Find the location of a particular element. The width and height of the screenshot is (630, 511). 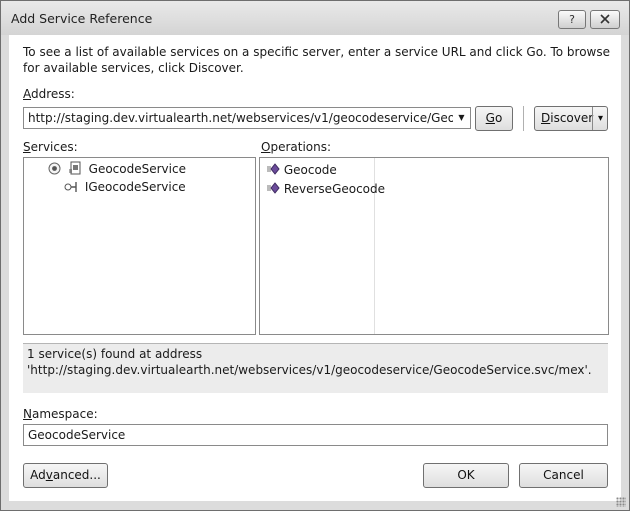

close-button is located at coordinates (605, 19).